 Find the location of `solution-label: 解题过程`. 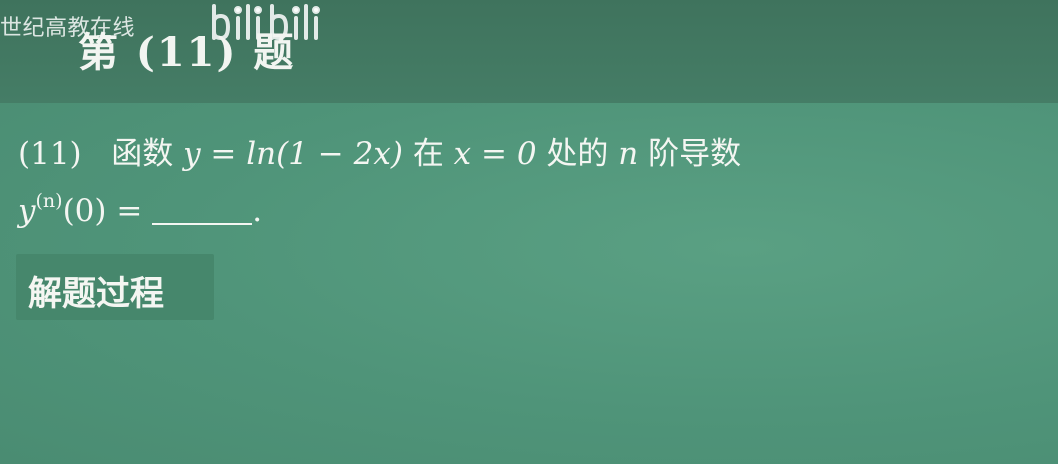

solution-label: 解题过程 is located at coordinates (96, 294).